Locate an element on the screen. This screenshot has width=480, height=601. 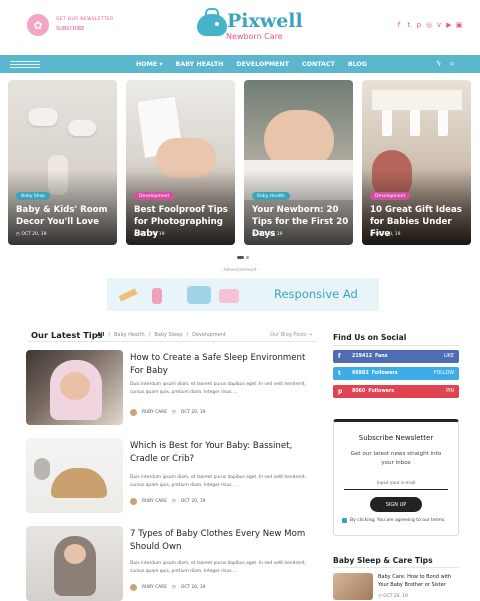
slider-dot-active is located at coordinates (240, 257).